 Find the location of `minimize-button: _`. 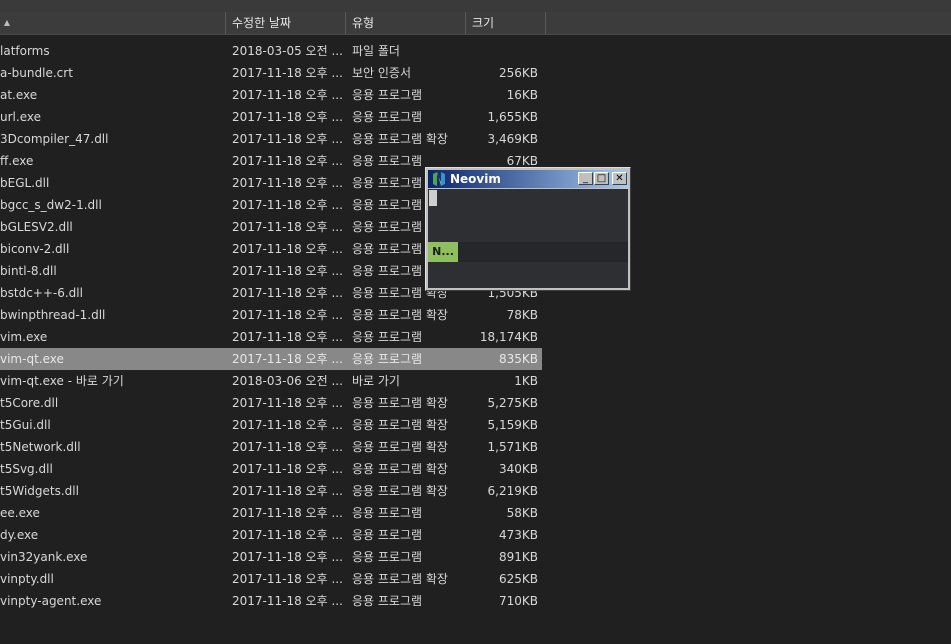

minimize-button: _ is located at coordinates (585, 178).